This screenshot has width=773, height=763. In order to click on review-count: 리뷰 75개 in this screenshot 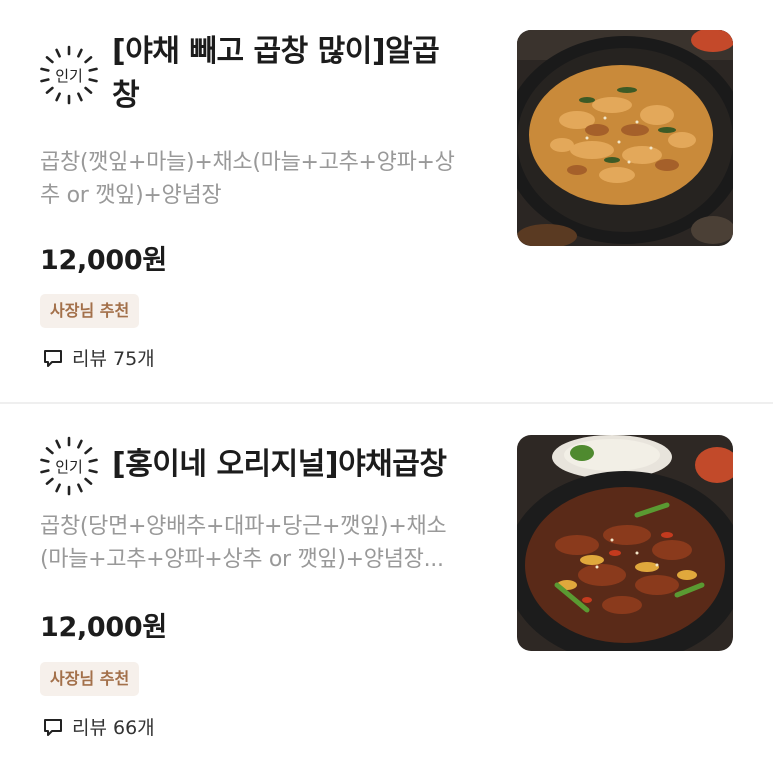, I will do `click(98, 357)`.